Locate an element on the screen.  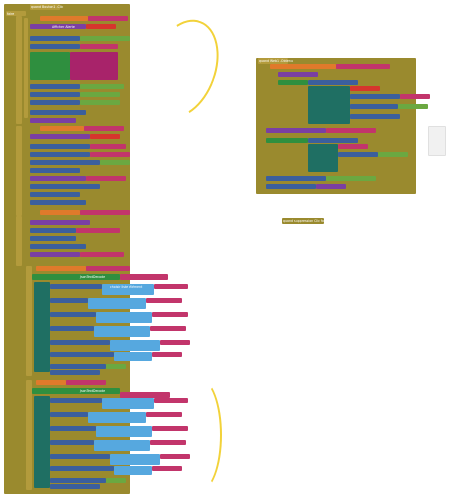
choose-1: choisir liste élément is located at coordinates (128, 289).